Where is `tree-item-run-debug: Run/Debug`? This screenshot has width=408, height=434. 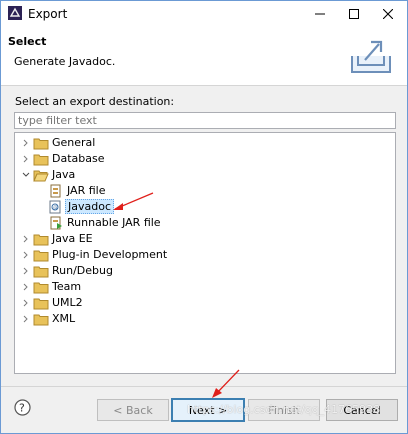
tree-item-run-debug: Run/Debug is located at coordinates (204, 271).